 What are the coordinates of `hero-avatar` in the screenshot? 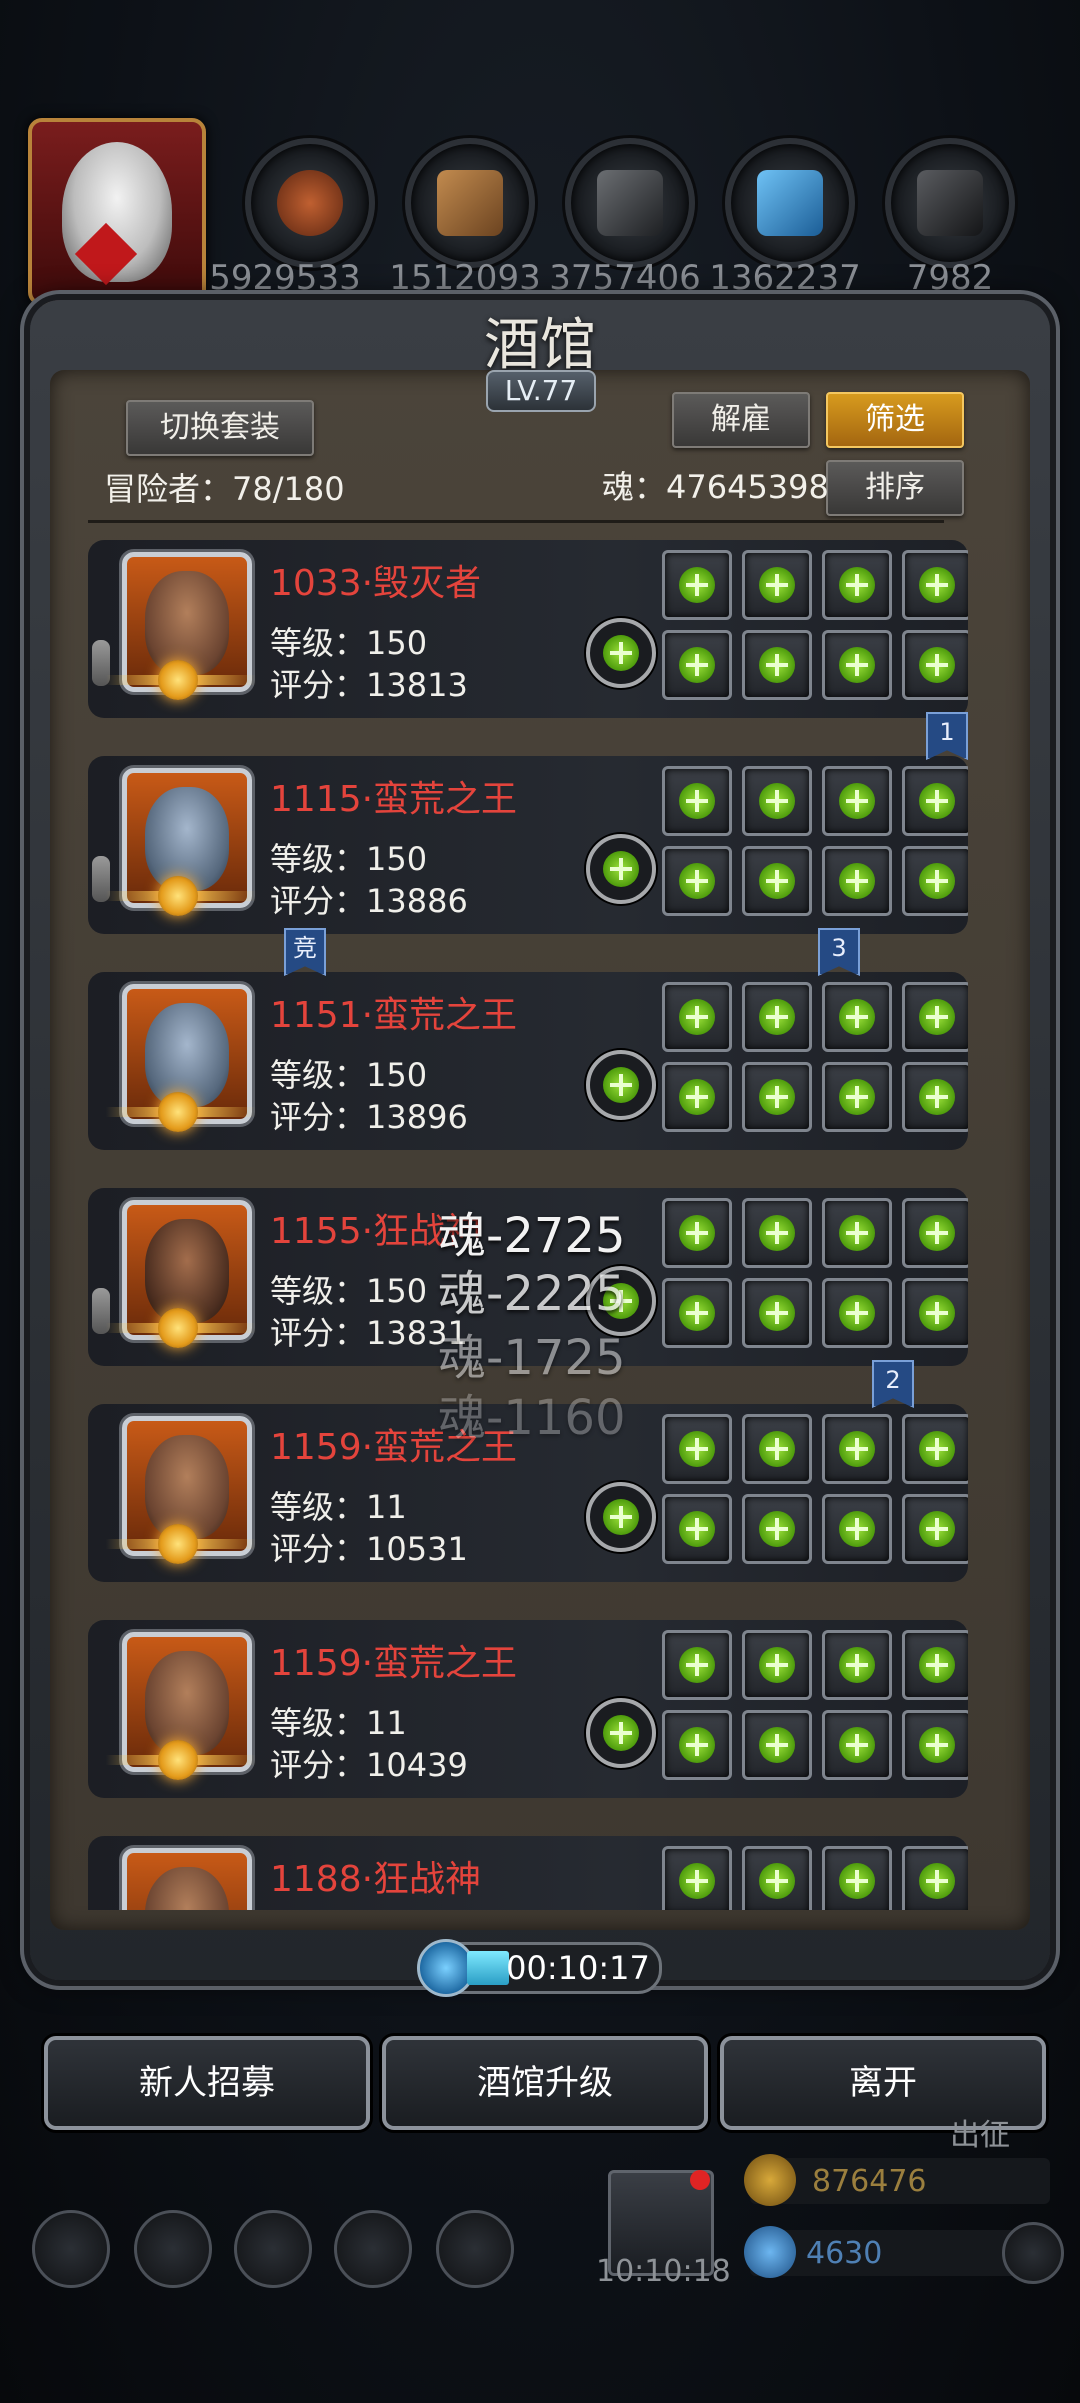 It's located at (187, 1879).